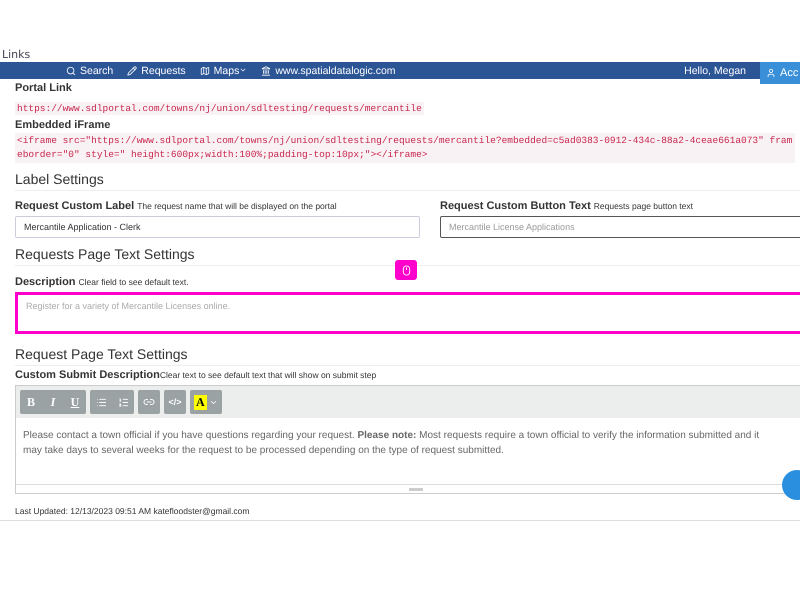 The width and height of the screenshot is (800, 600). Describe the element at coordinates (71, 71) in the screenshot. I see `search-icon` at that location.